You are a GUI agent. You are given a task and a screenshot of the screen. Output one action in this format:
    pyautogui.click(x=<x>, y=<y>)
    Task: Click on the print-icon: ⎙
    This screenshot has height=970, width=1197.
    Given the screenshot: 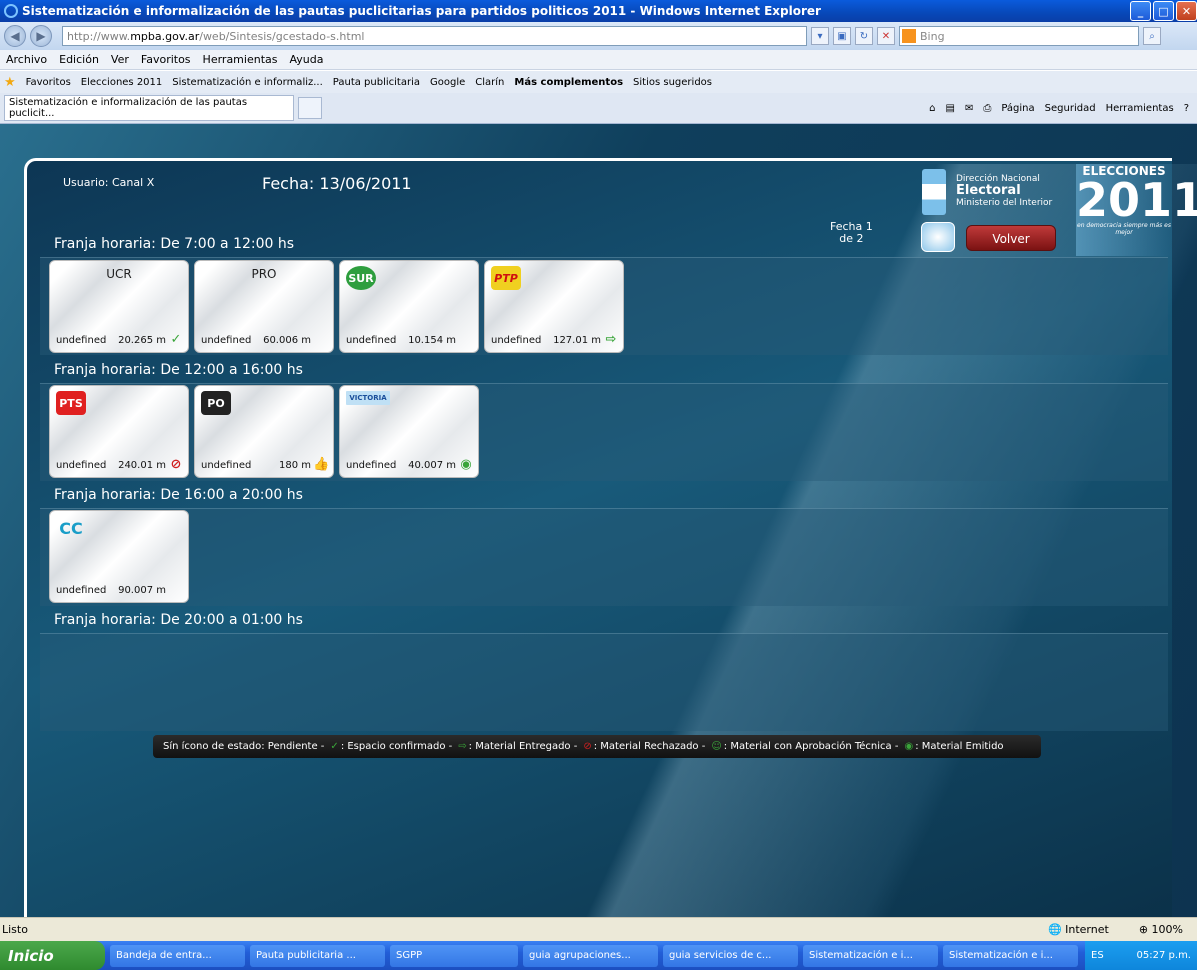 What is the action you would take?
    pyautogui.click(x=987, y=108)
    